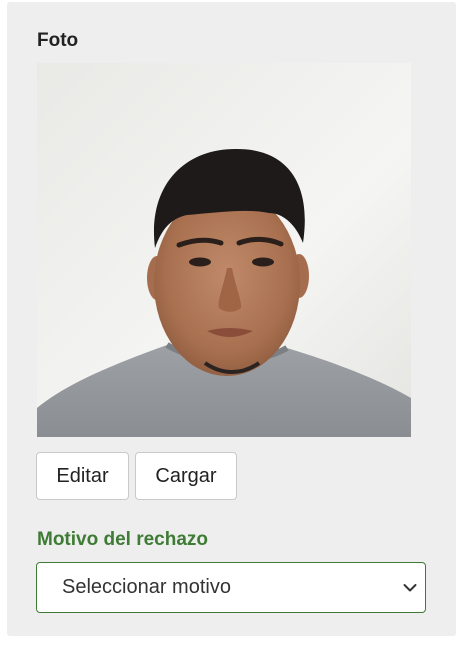  Describe the element at coordinates (146, 587) in the screenshot. I see `rejection-reason-value: Seleccionar motivo` at that location.